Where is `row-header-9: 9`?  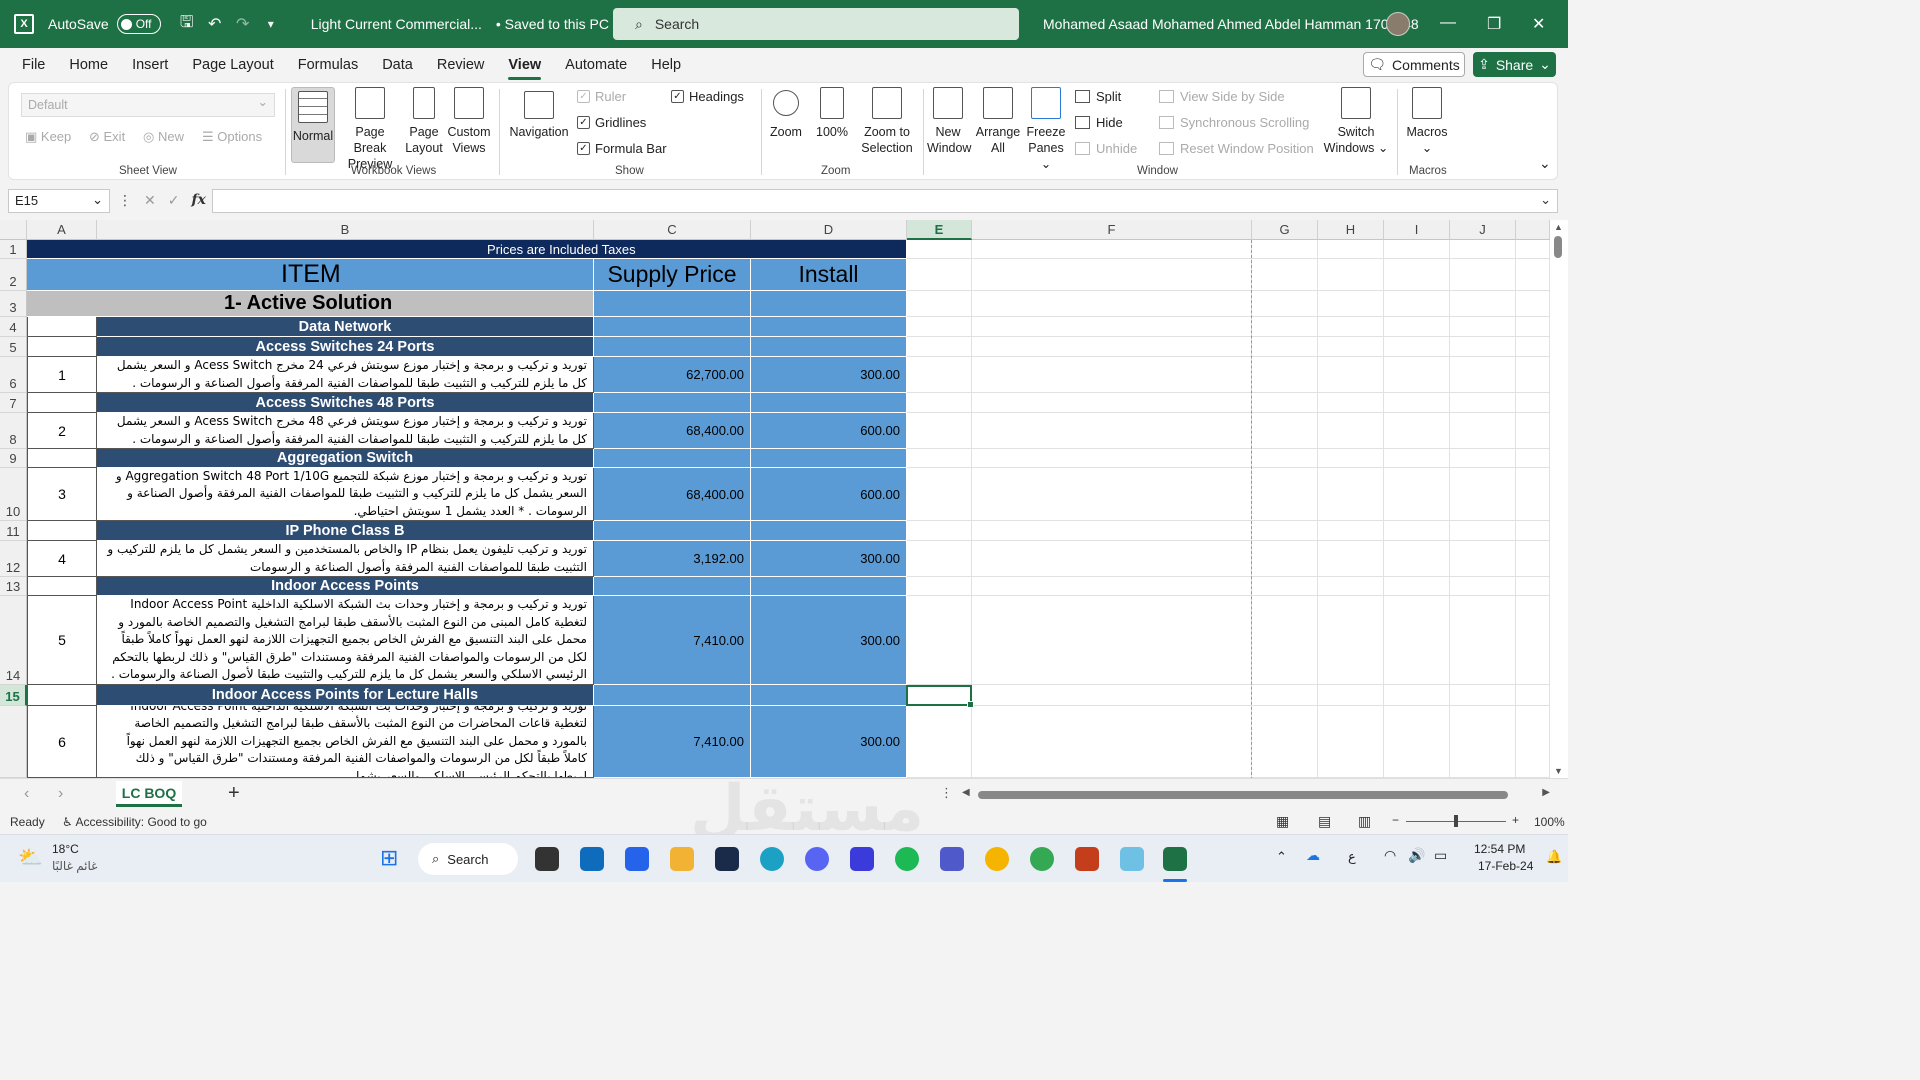 row-header-9: 9 is located at coordinates (13, 458).